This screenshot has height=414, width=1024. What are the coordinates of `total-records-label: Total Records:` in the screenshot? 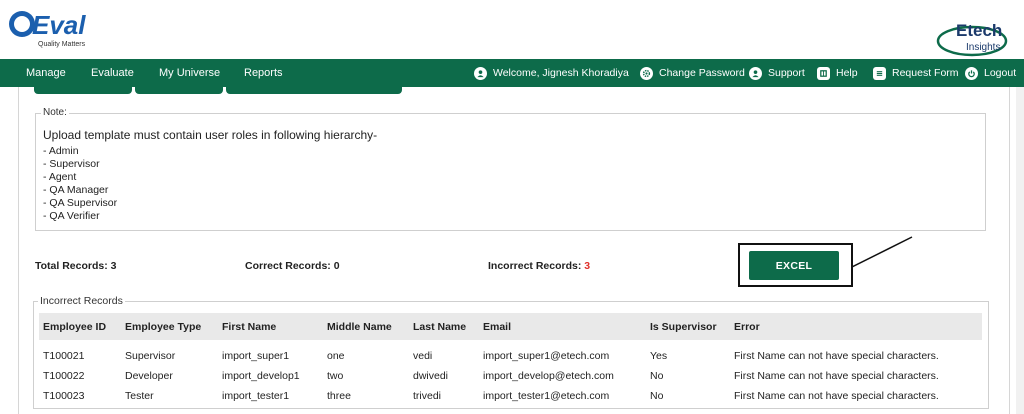 It's located at (71, 266).